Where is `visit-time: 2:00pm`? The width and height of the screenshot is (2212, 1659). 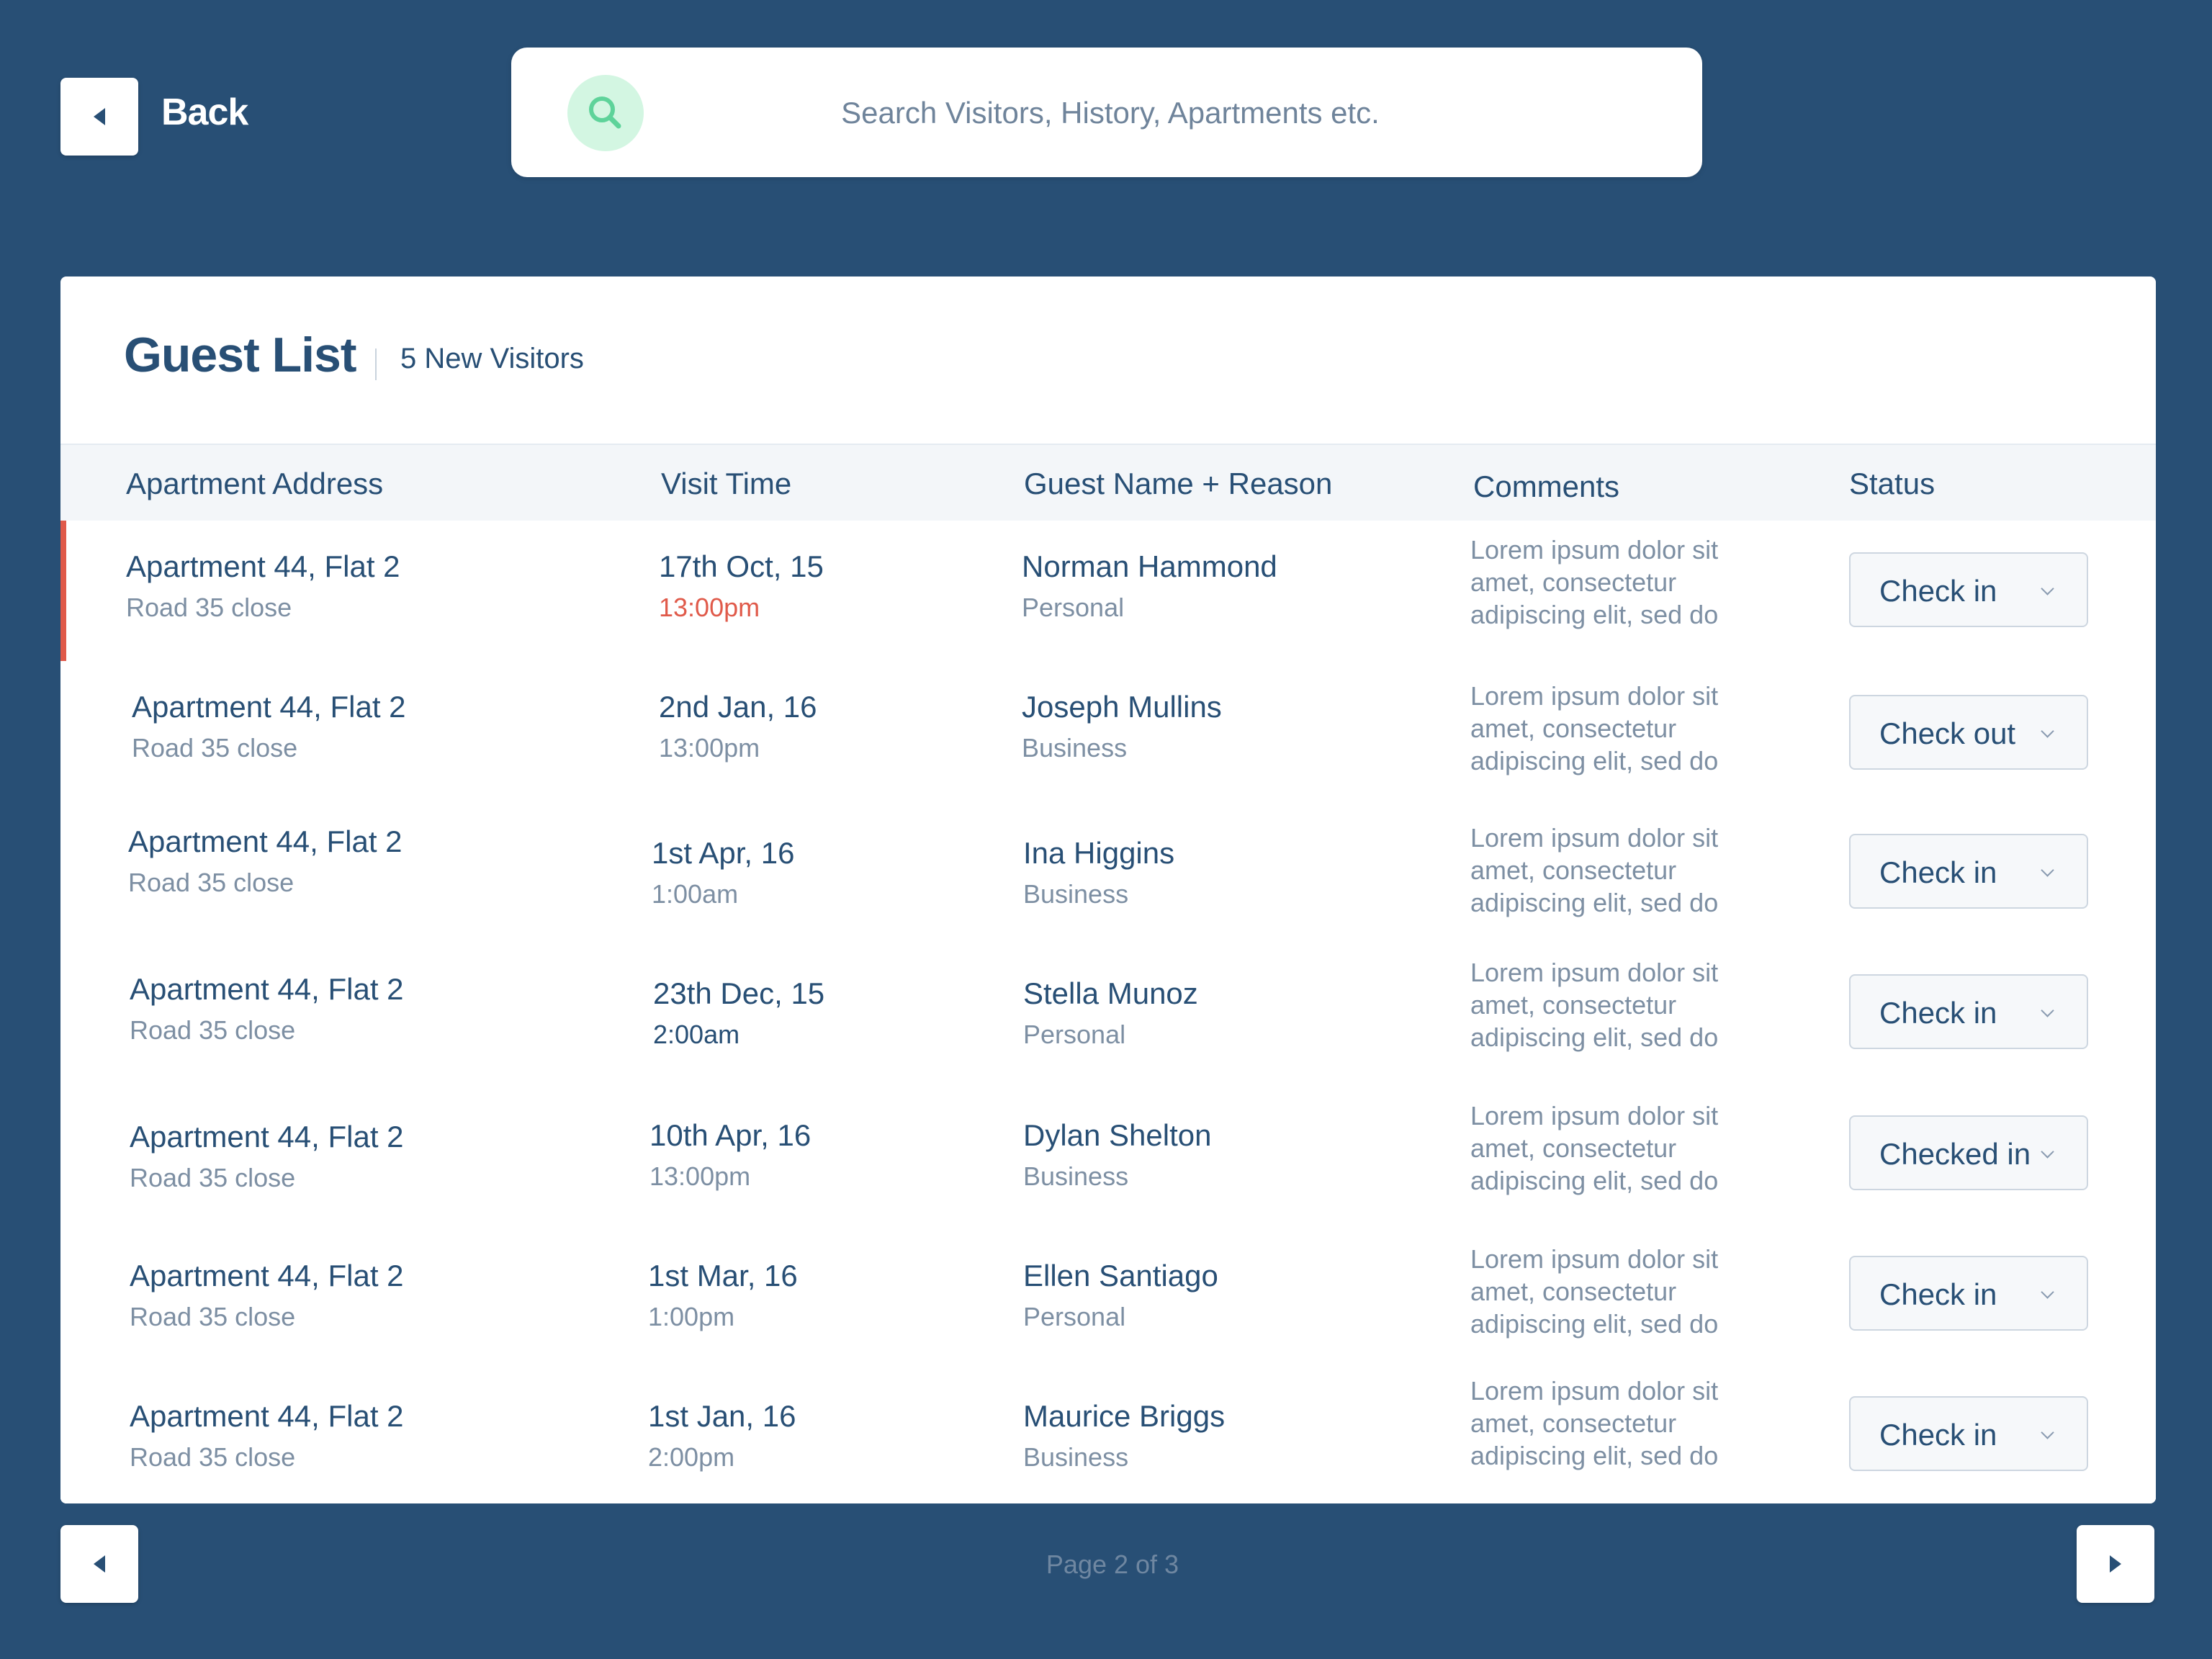 visit-time: 2:00pm is located at coordinates (692, 1457).